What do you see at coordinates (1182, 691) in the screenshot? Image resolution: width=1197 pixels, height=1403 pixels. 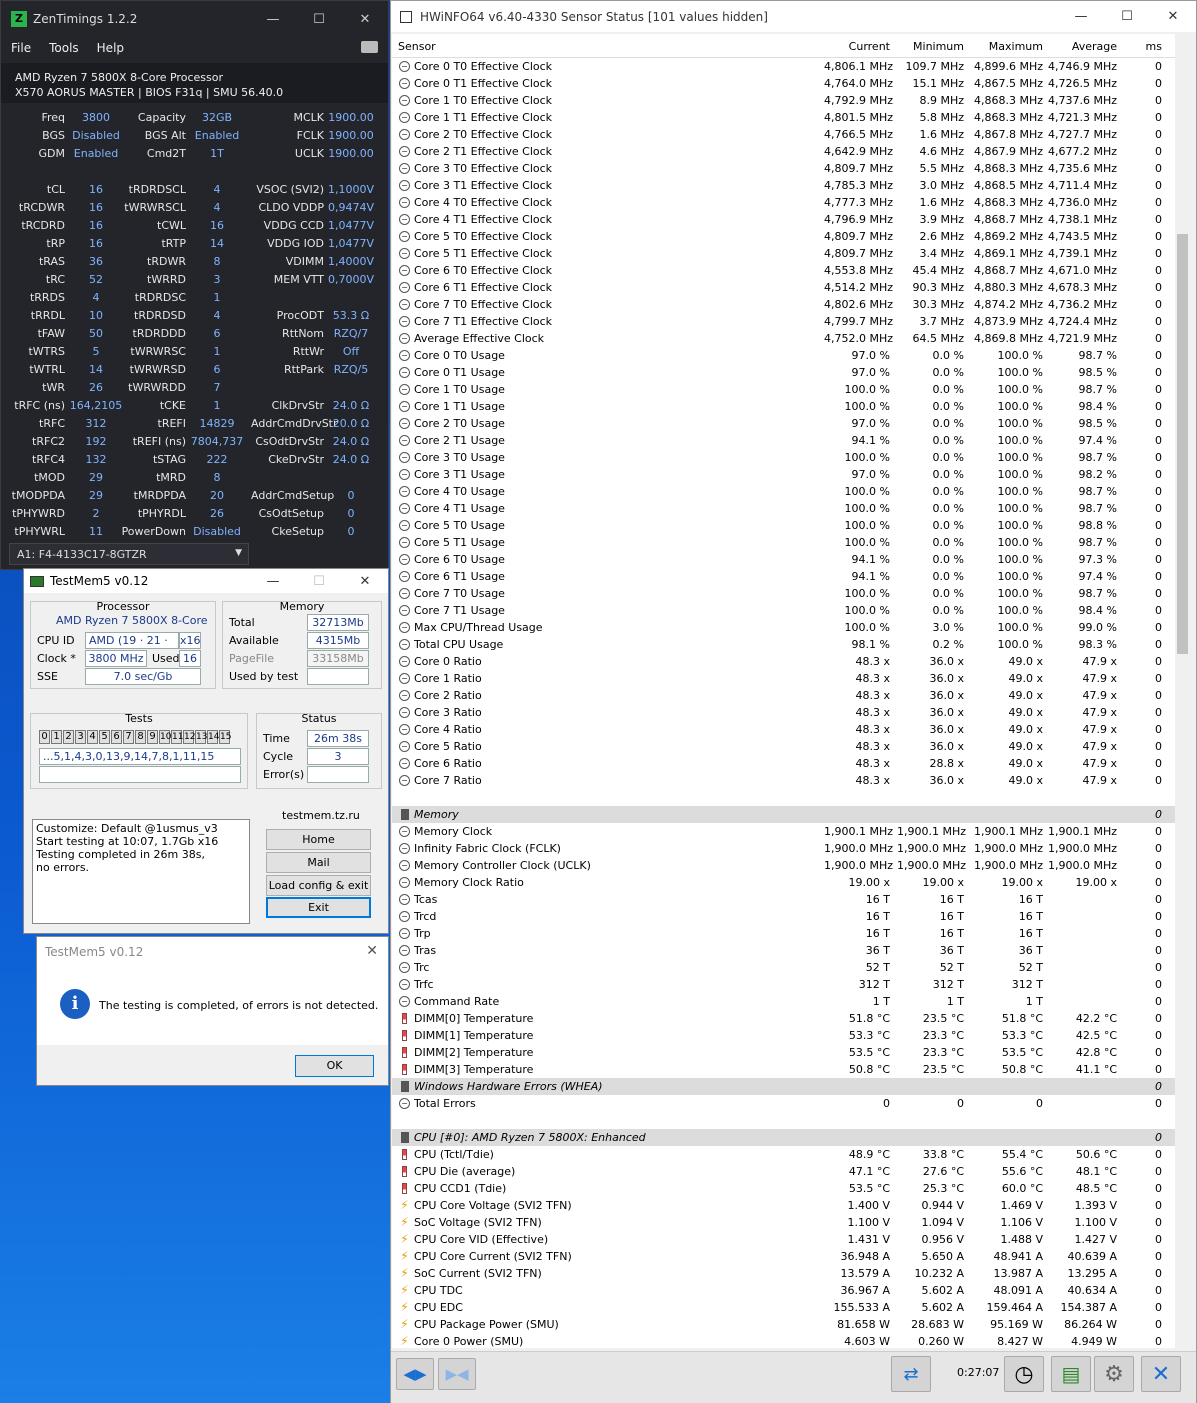 I see `vertical-scrollbar` at bounding box center [1182, 691].